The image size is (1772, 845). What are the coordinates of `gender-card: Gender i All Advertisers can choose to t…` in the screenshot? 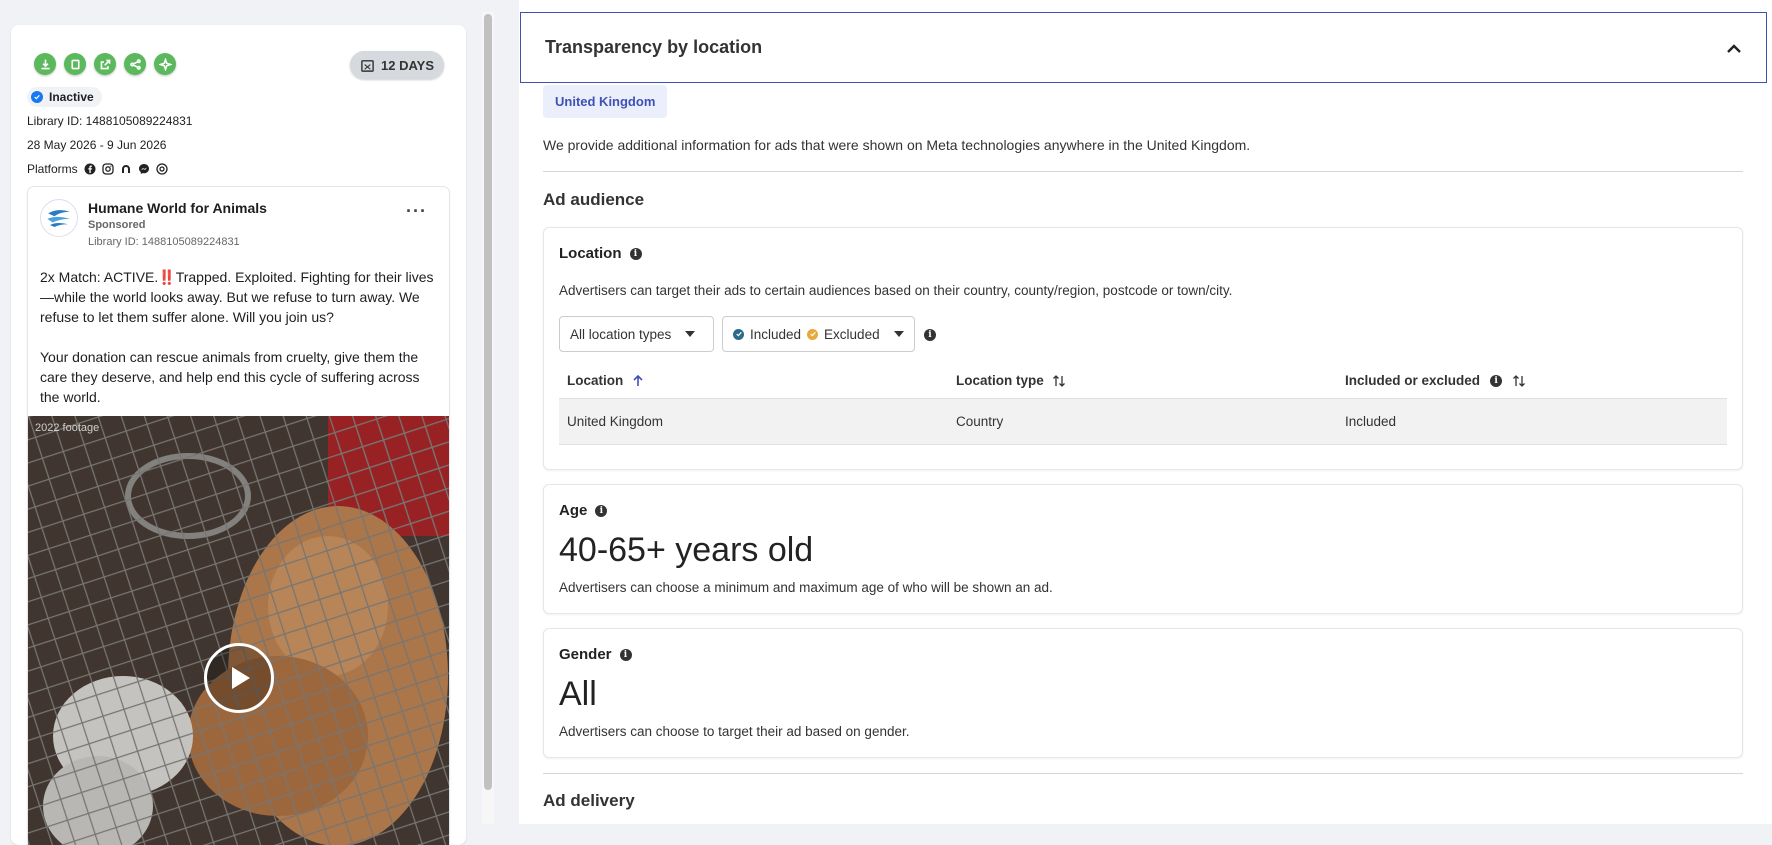 It's located at (1143, 693).